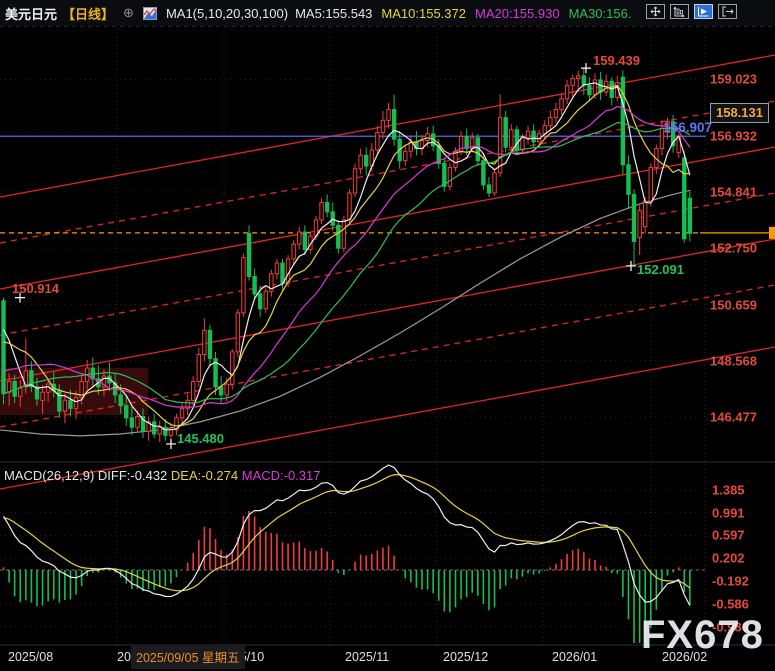  What do you see at coordinates (691, 11) in the screenshot?
I see `toolbar-icon-group` at bounding box center [691, 11].